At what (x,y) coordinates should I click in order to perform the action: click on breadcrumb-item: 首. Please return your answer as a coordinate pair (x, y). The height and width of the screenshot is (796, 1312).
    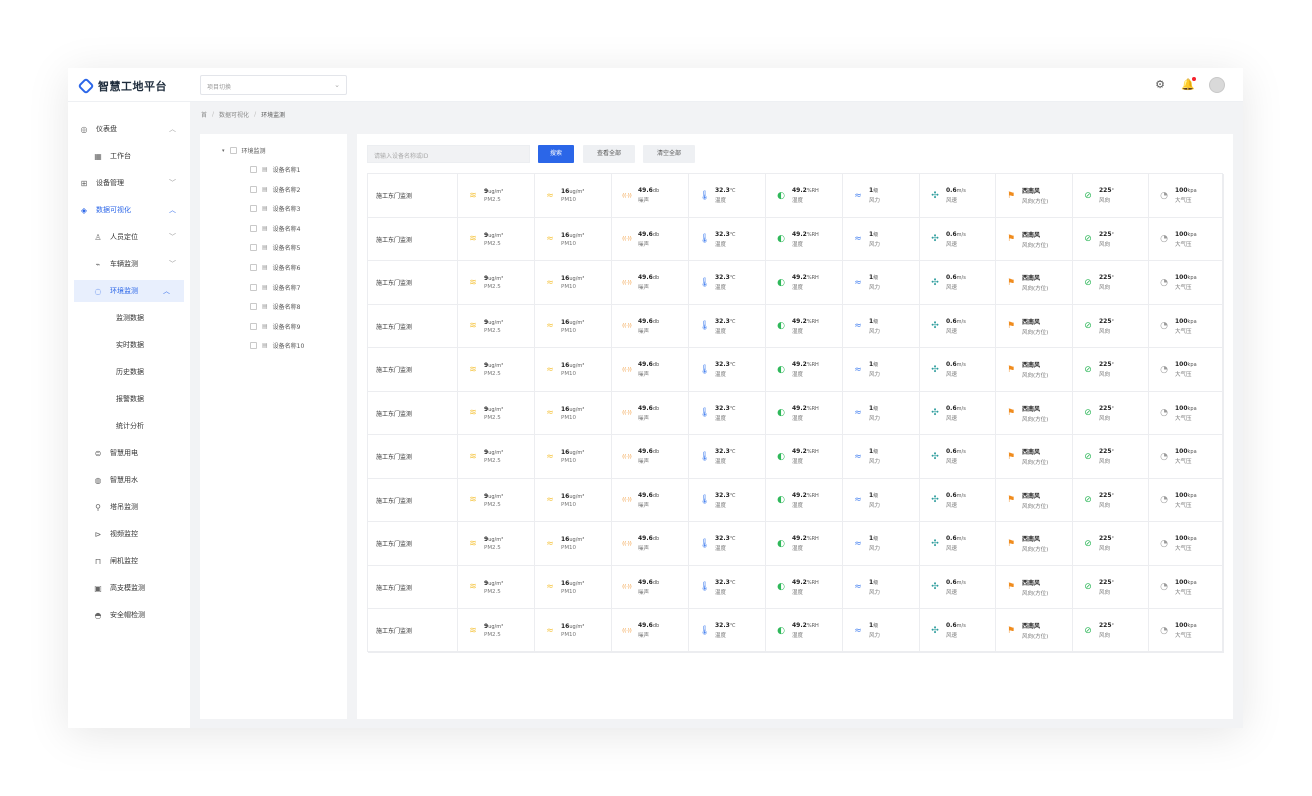
    Looking at the image, I should click on (204, 114).